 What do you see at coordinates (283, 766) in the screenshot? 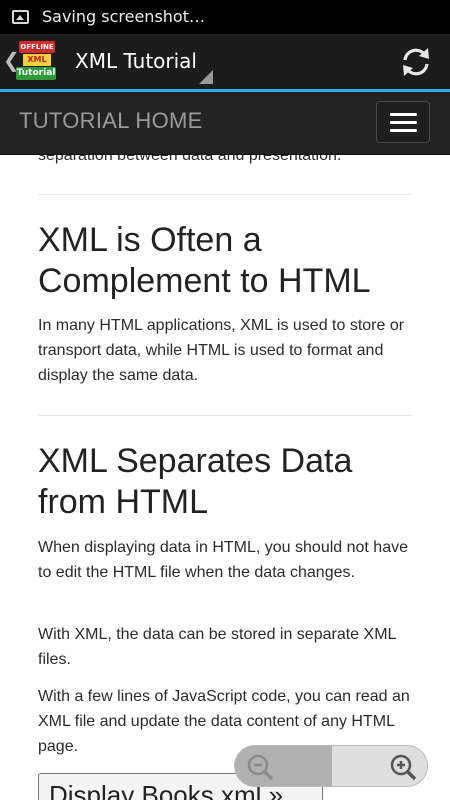
I see `zoom-out-button` at bounding box center [283, 766].